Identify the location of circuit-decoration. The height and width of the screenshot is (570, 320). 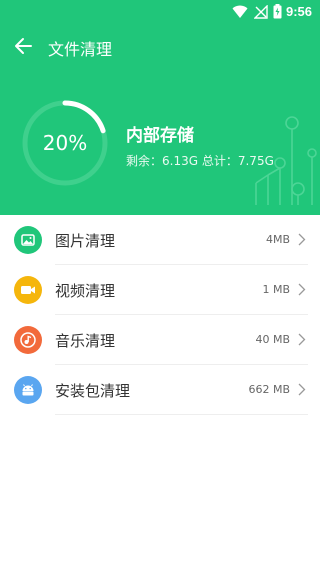
(286, 160).